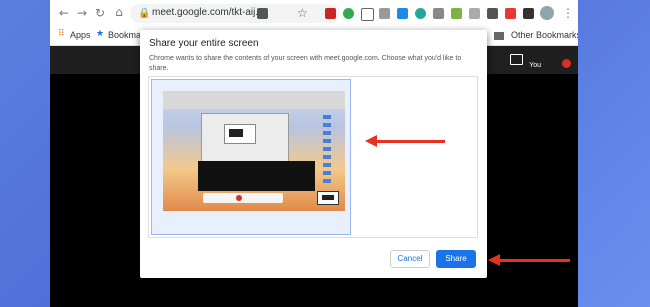 This screenshot has height=307, width=650. Describe the element at coordinates (516, 59) in the screenshot. I see `chat-icon` at that location.